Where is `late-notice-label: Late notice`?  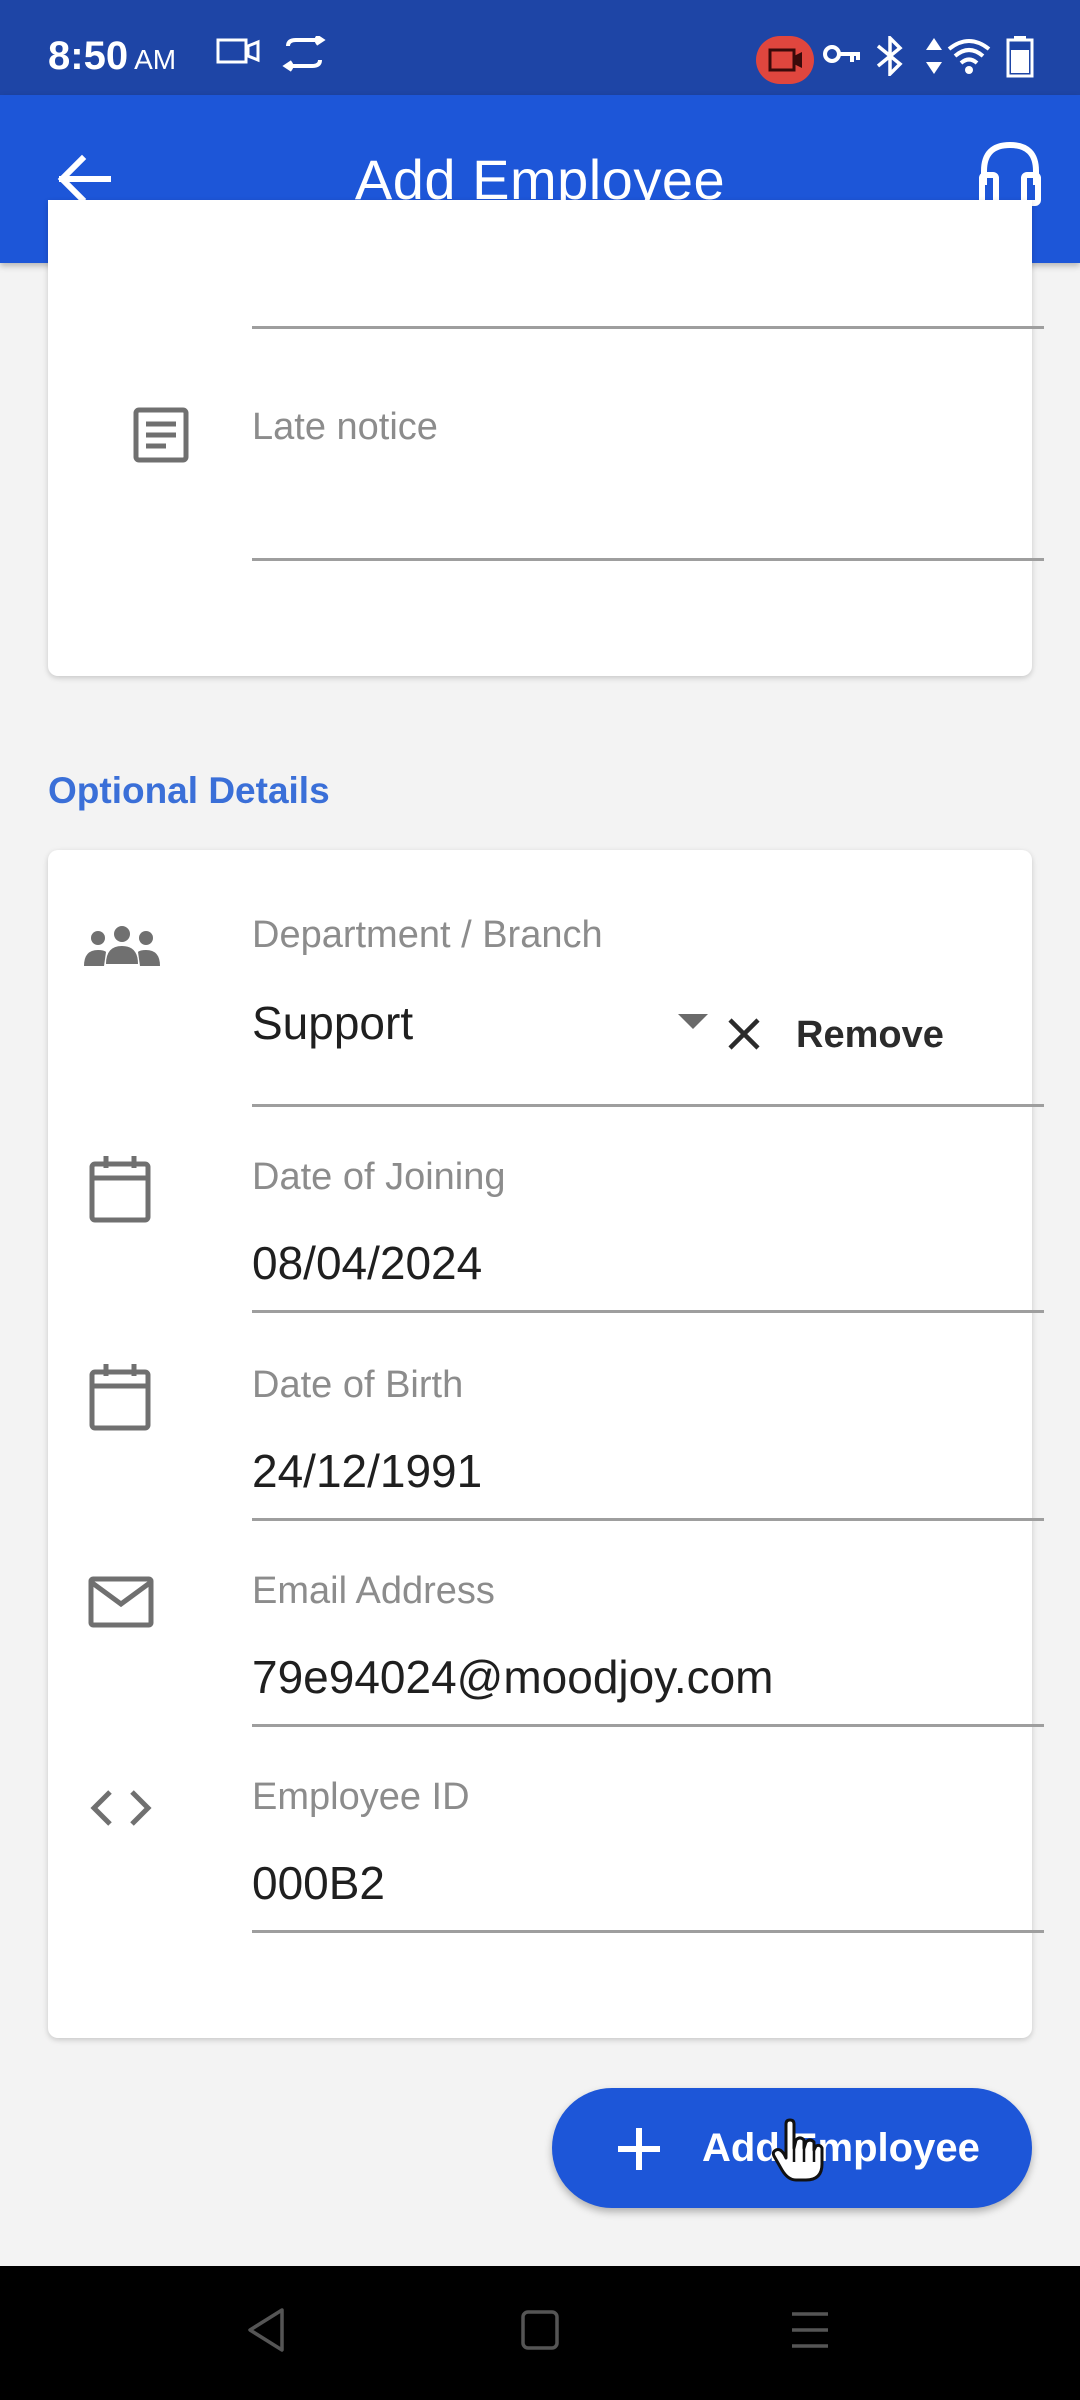 late-notice-label: Late notice is located at coordinates (345, 427).